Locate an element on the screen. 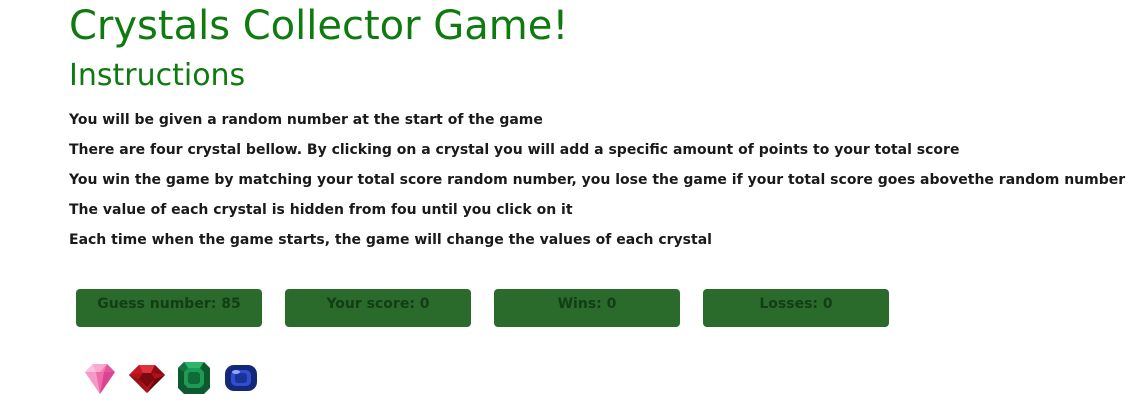 This screenshot has width=1131, height=416. blue-sapphire-icon is located at coordinates (241, 378).